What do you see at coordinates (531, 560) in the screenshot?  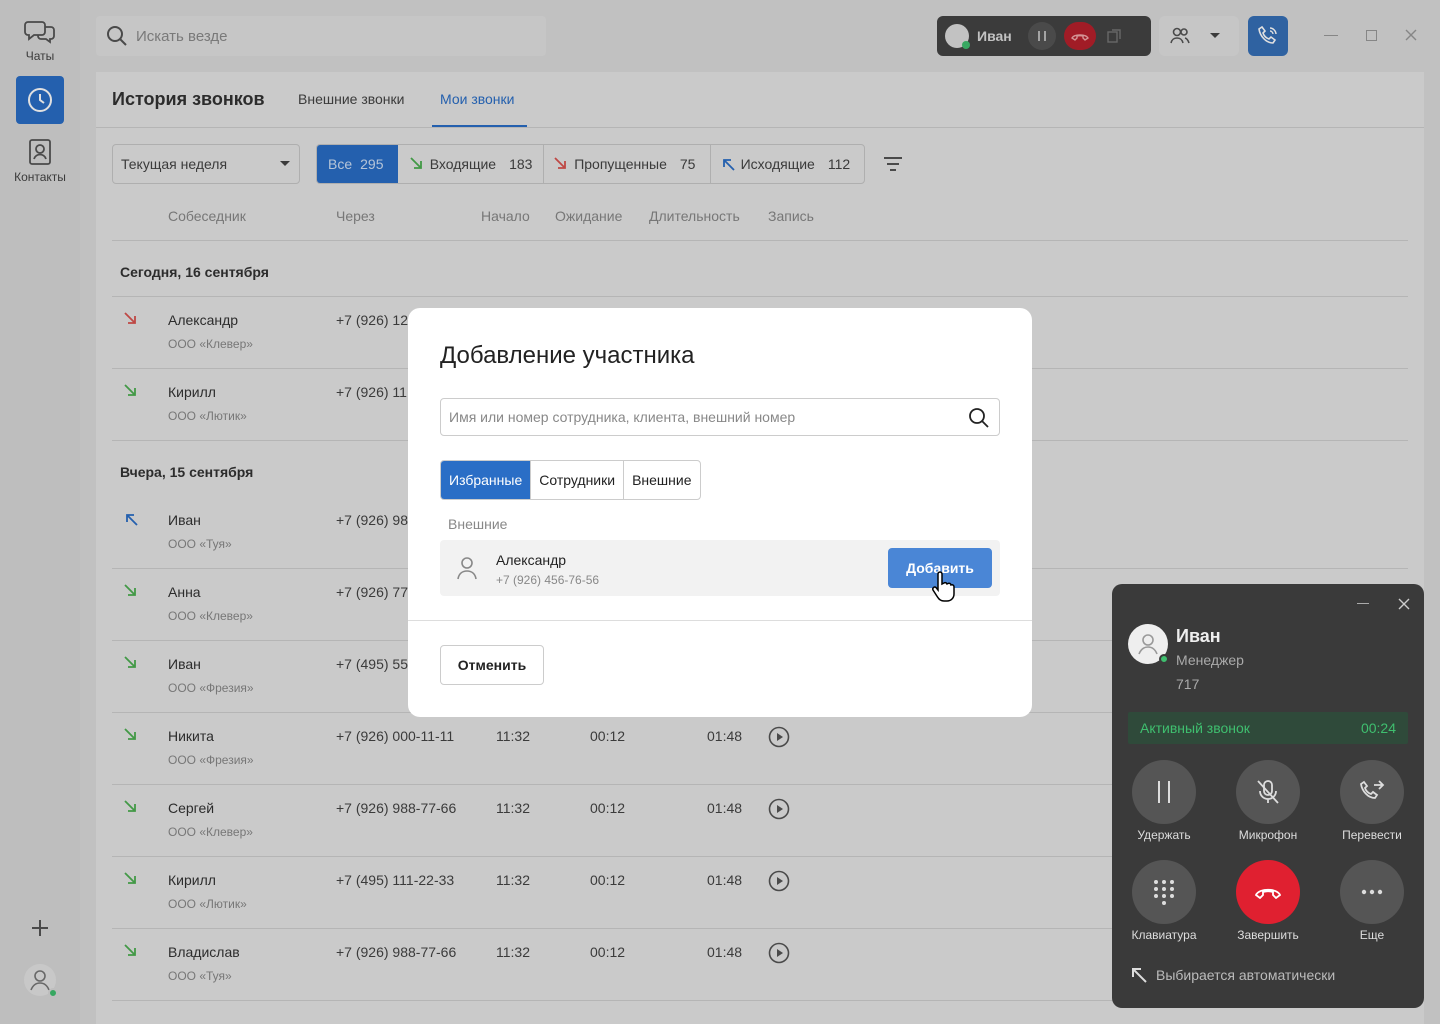 I see `contact-name: Александр` at bounding box center [531, 560].